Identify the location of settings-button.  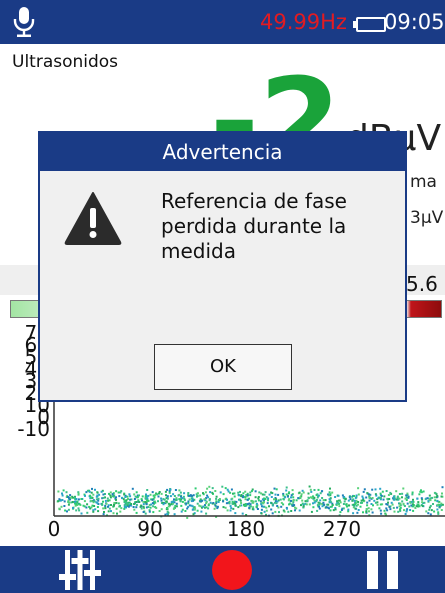
(80, 569).